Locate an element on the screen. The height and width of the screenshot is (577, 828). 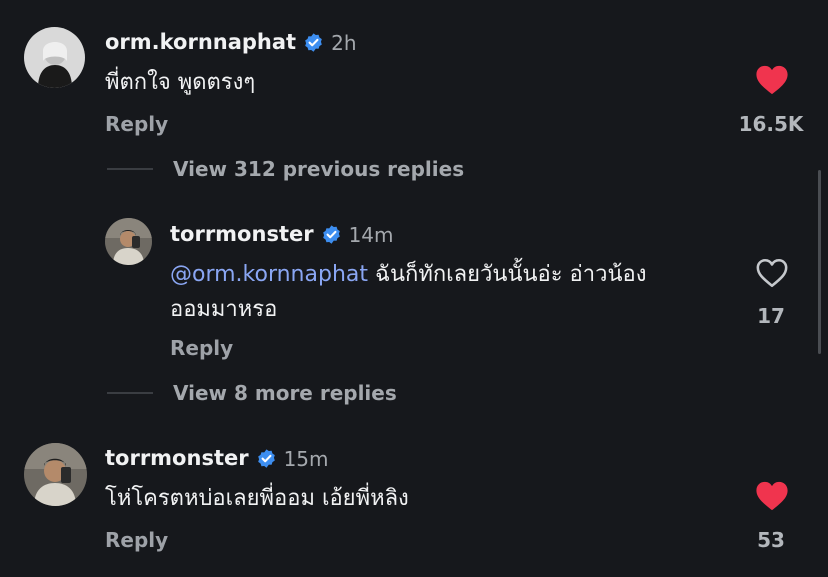
view-previous-replies-button: View 312 previous replies is located at coordinates (285, 169).